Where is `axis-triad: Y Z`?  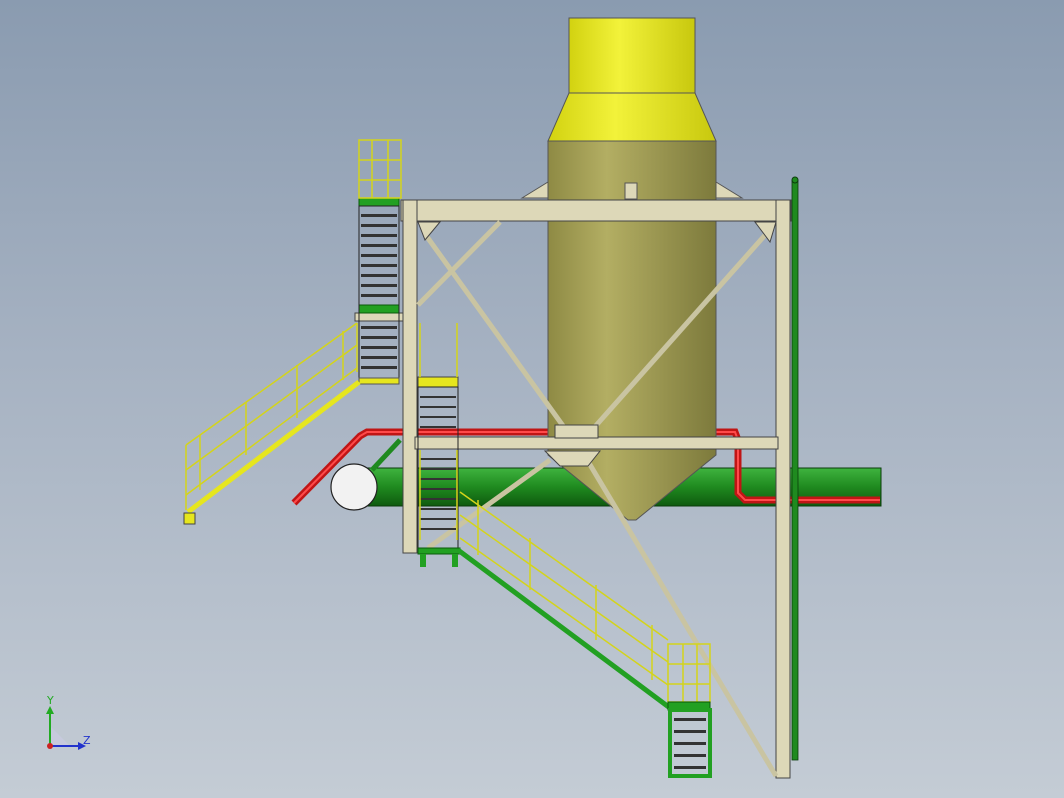 axis-triad: Y Z is located at coordinates (70, 726).